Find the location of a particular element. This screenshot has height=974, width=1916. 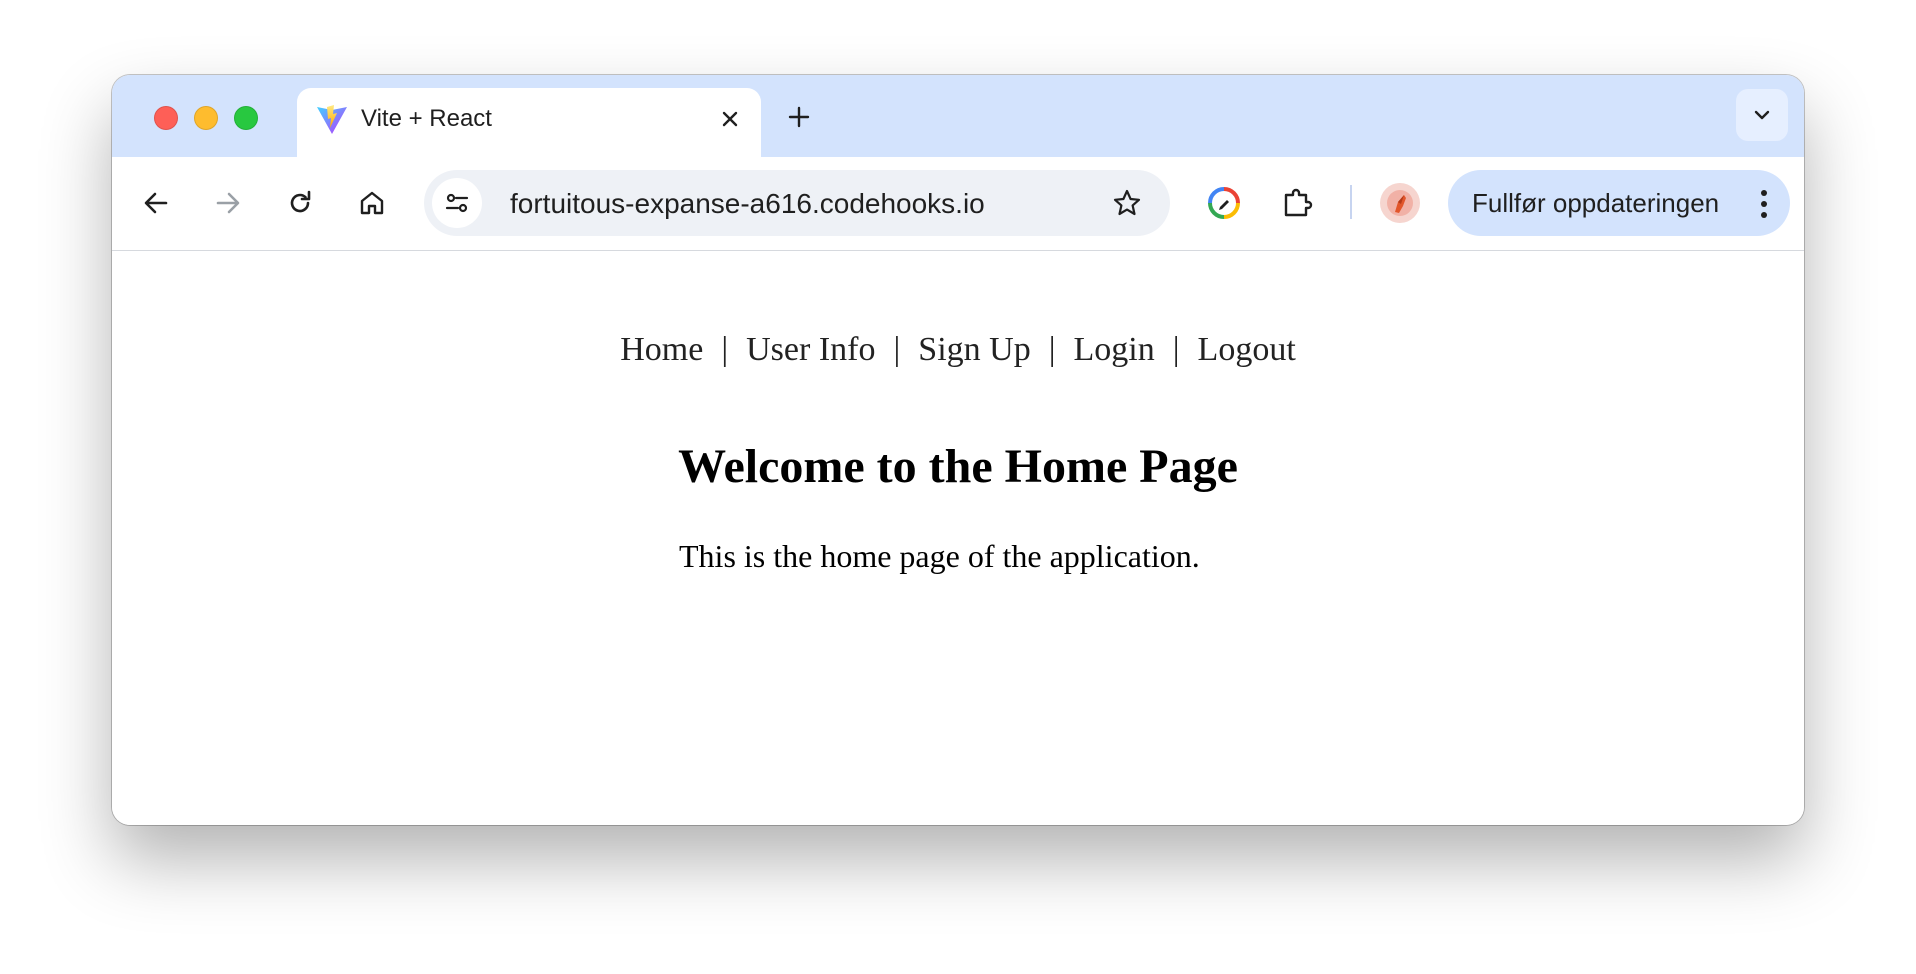

tab-close-icon is located at coordinates (730, 119).